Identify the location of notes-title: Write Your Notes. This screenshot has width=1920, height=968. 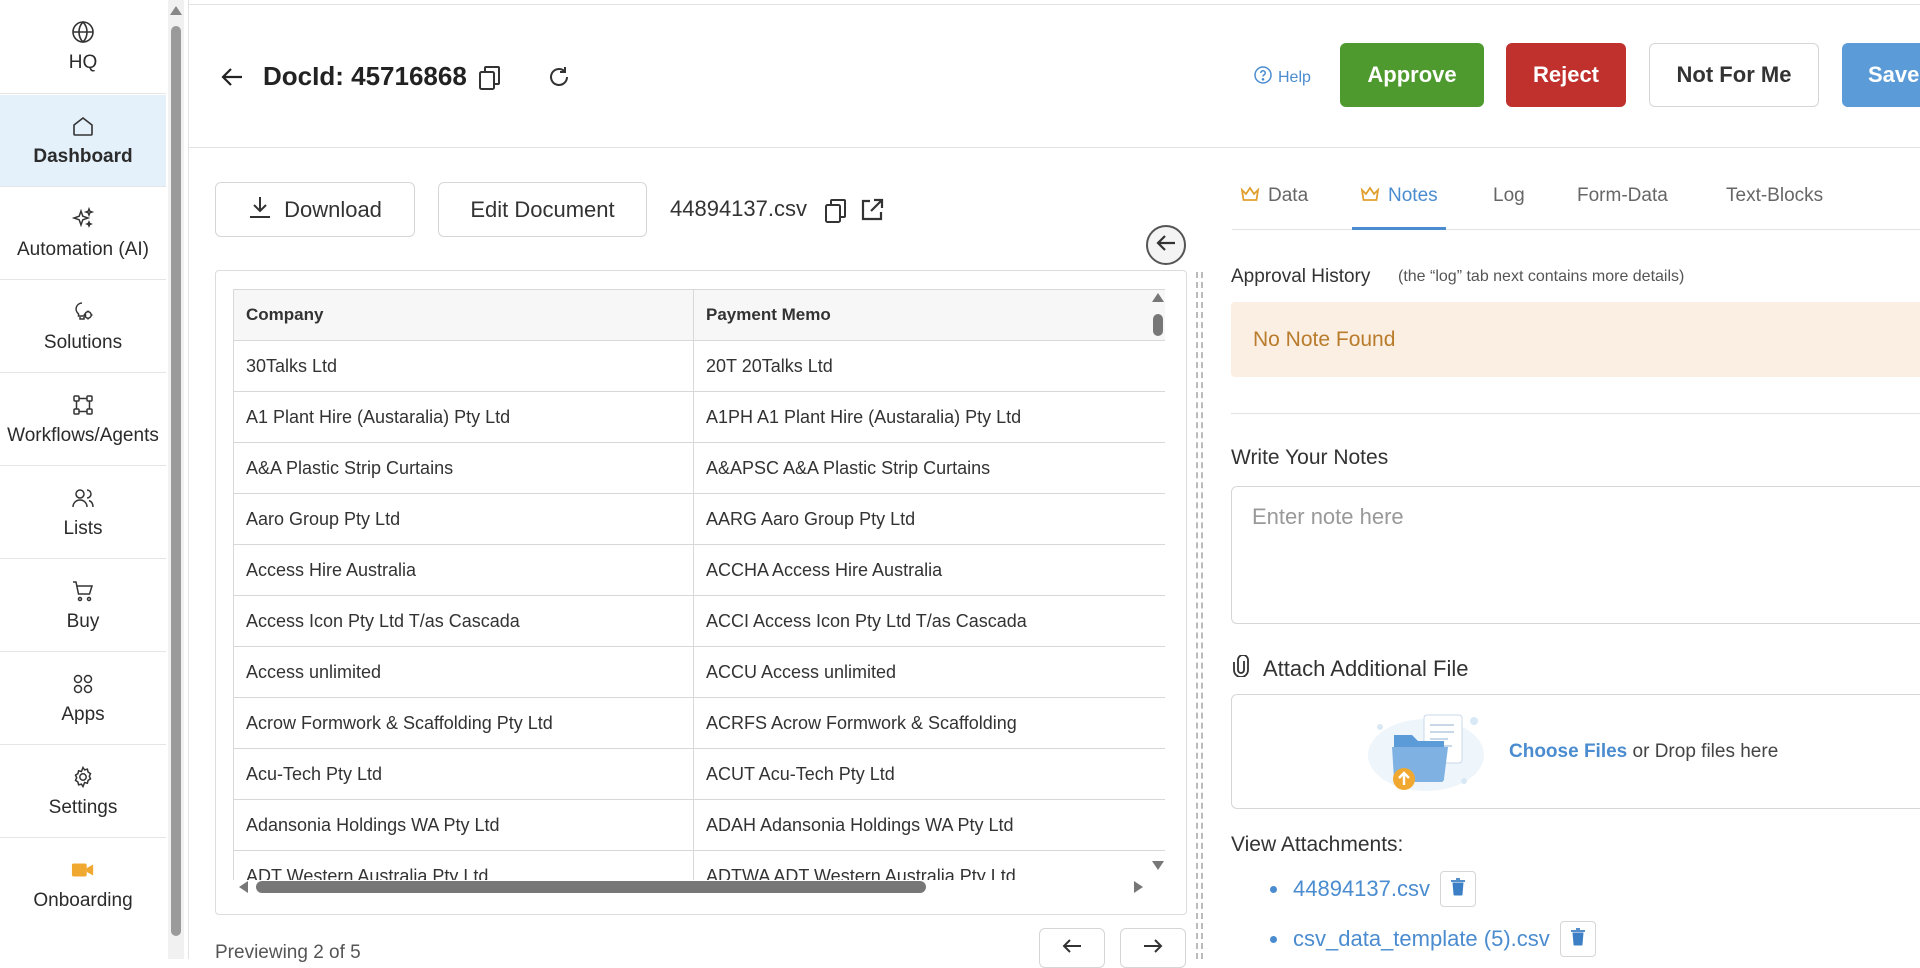
(1310, 457).